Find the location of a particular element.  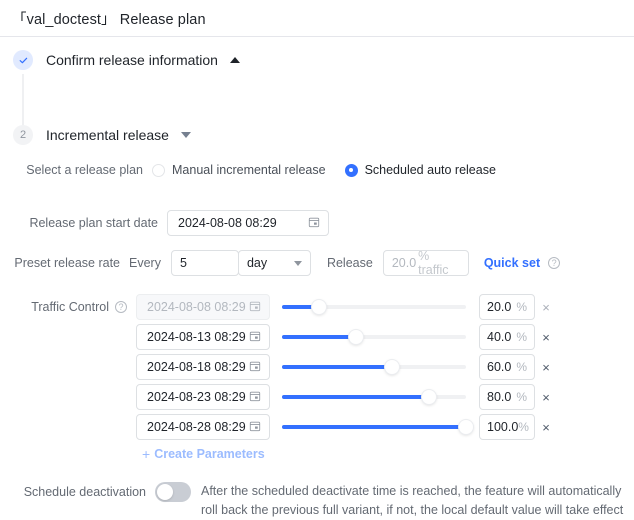

create-parameters-label: Create Parameters is located at coordinates (209, 454).